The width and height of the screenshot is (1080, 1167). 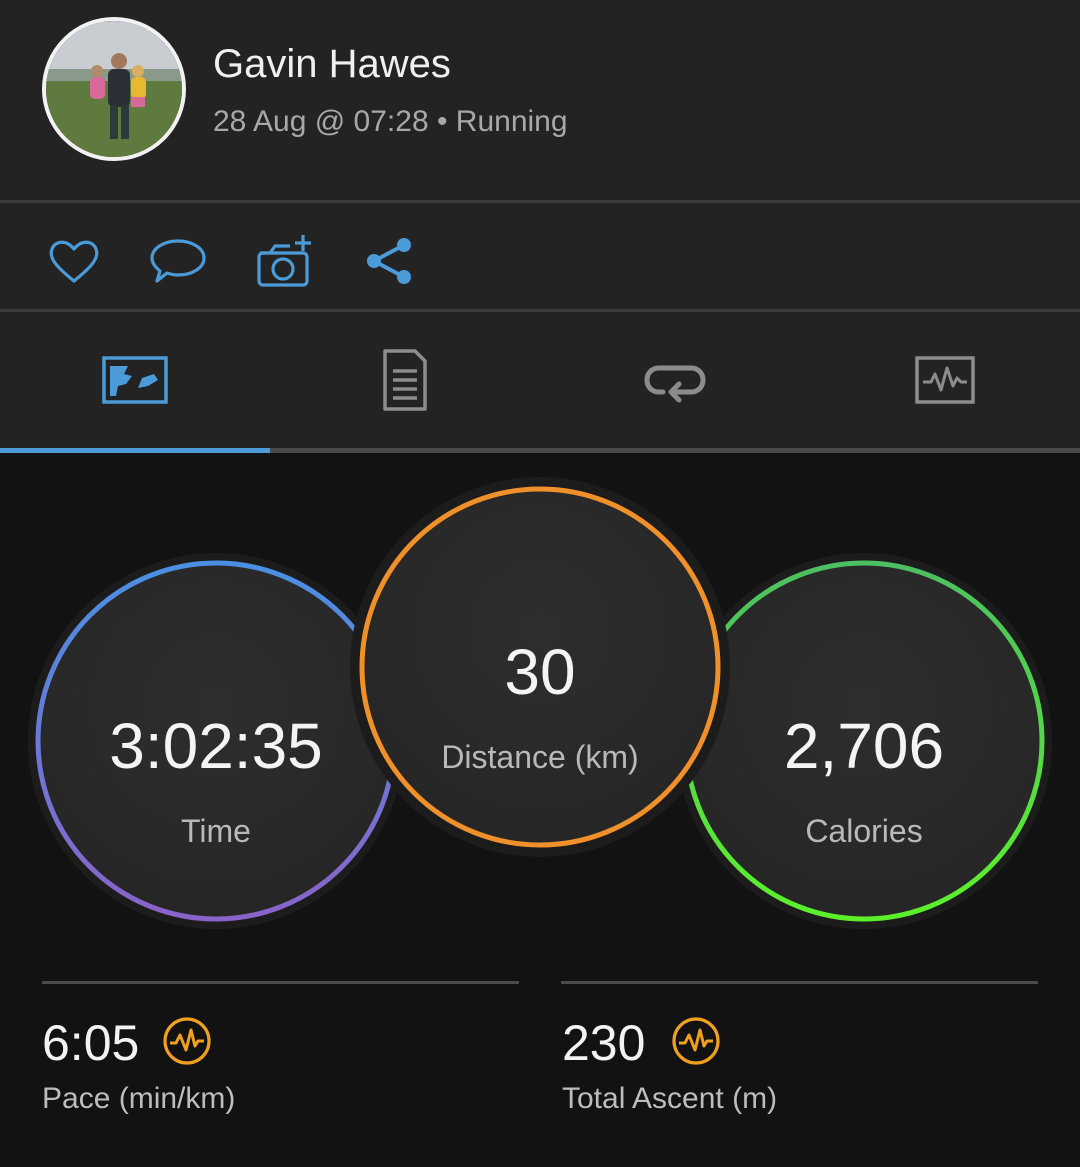 I want to click on time-stat: 3:02:35 Time, so click(x=216, y=741).